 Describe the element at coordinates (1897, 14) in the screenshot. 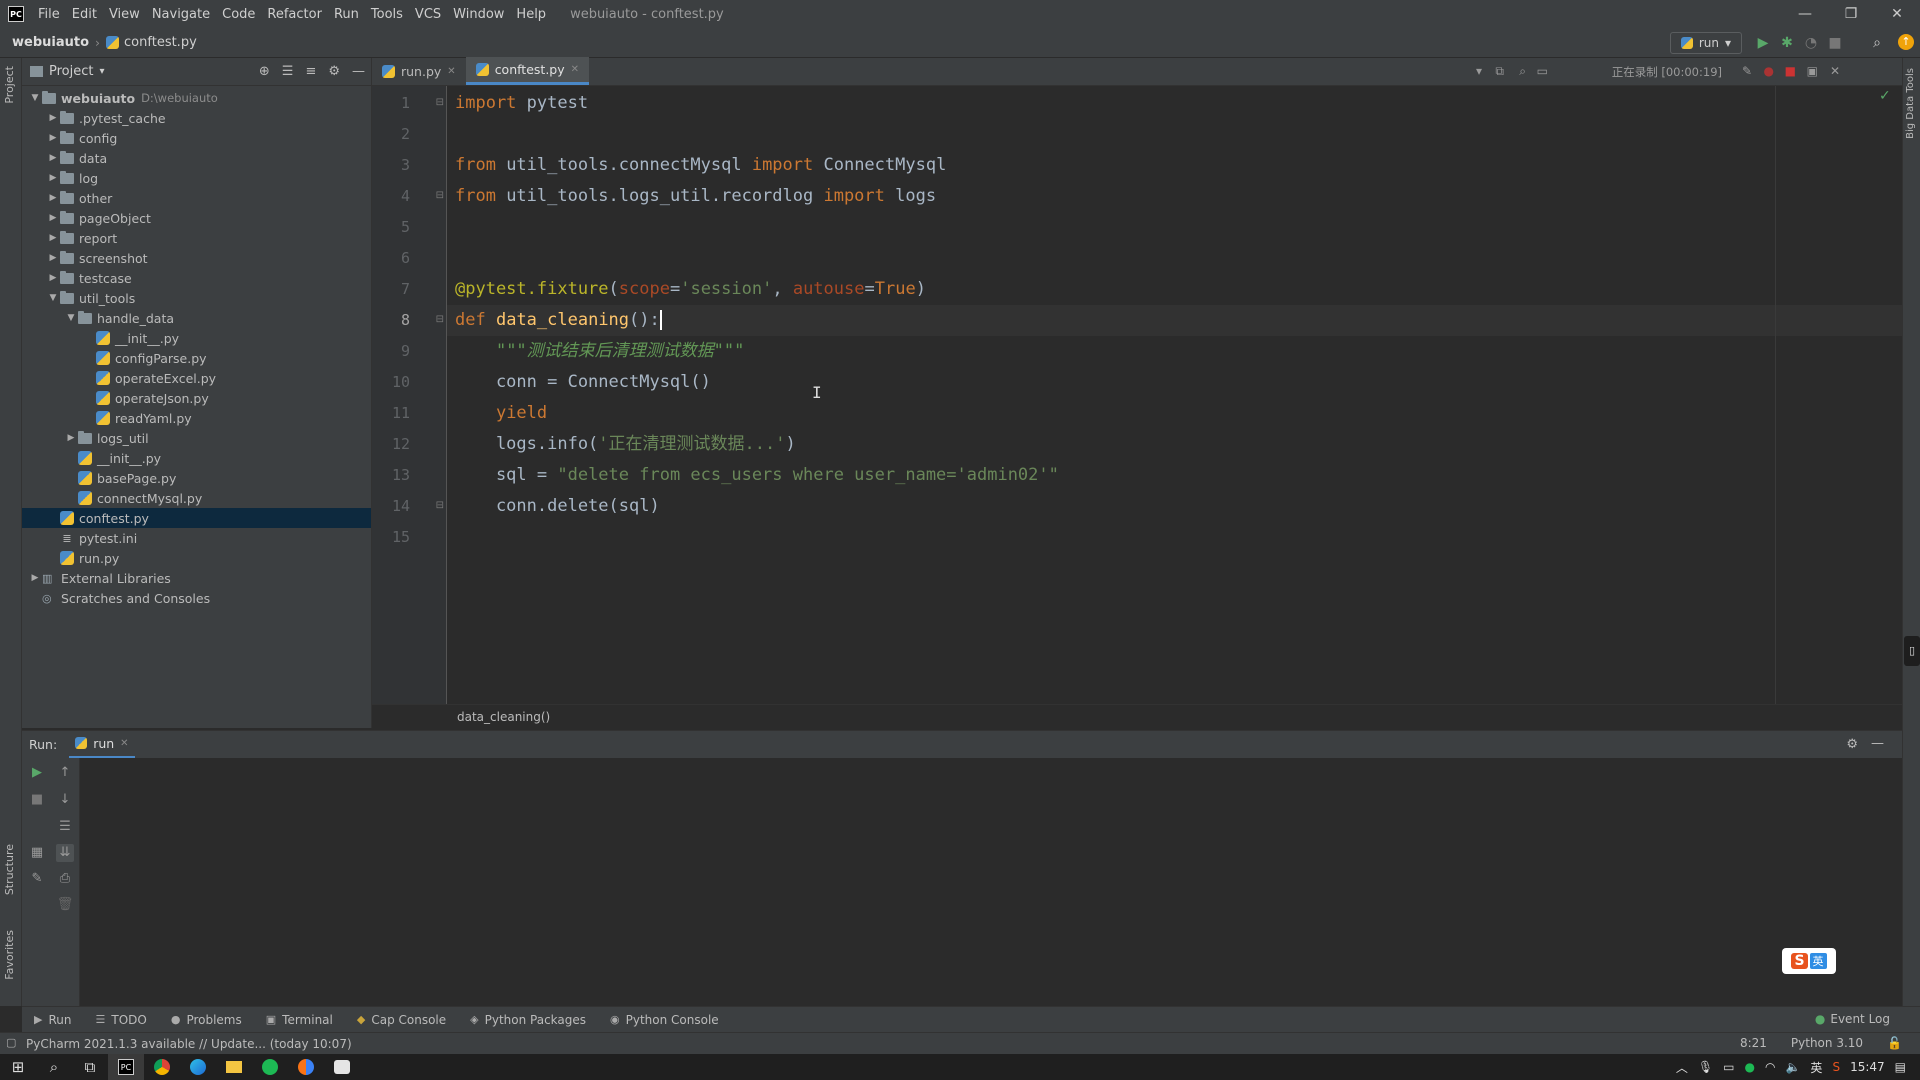

I see `close-window-icon: ✕` at that location.